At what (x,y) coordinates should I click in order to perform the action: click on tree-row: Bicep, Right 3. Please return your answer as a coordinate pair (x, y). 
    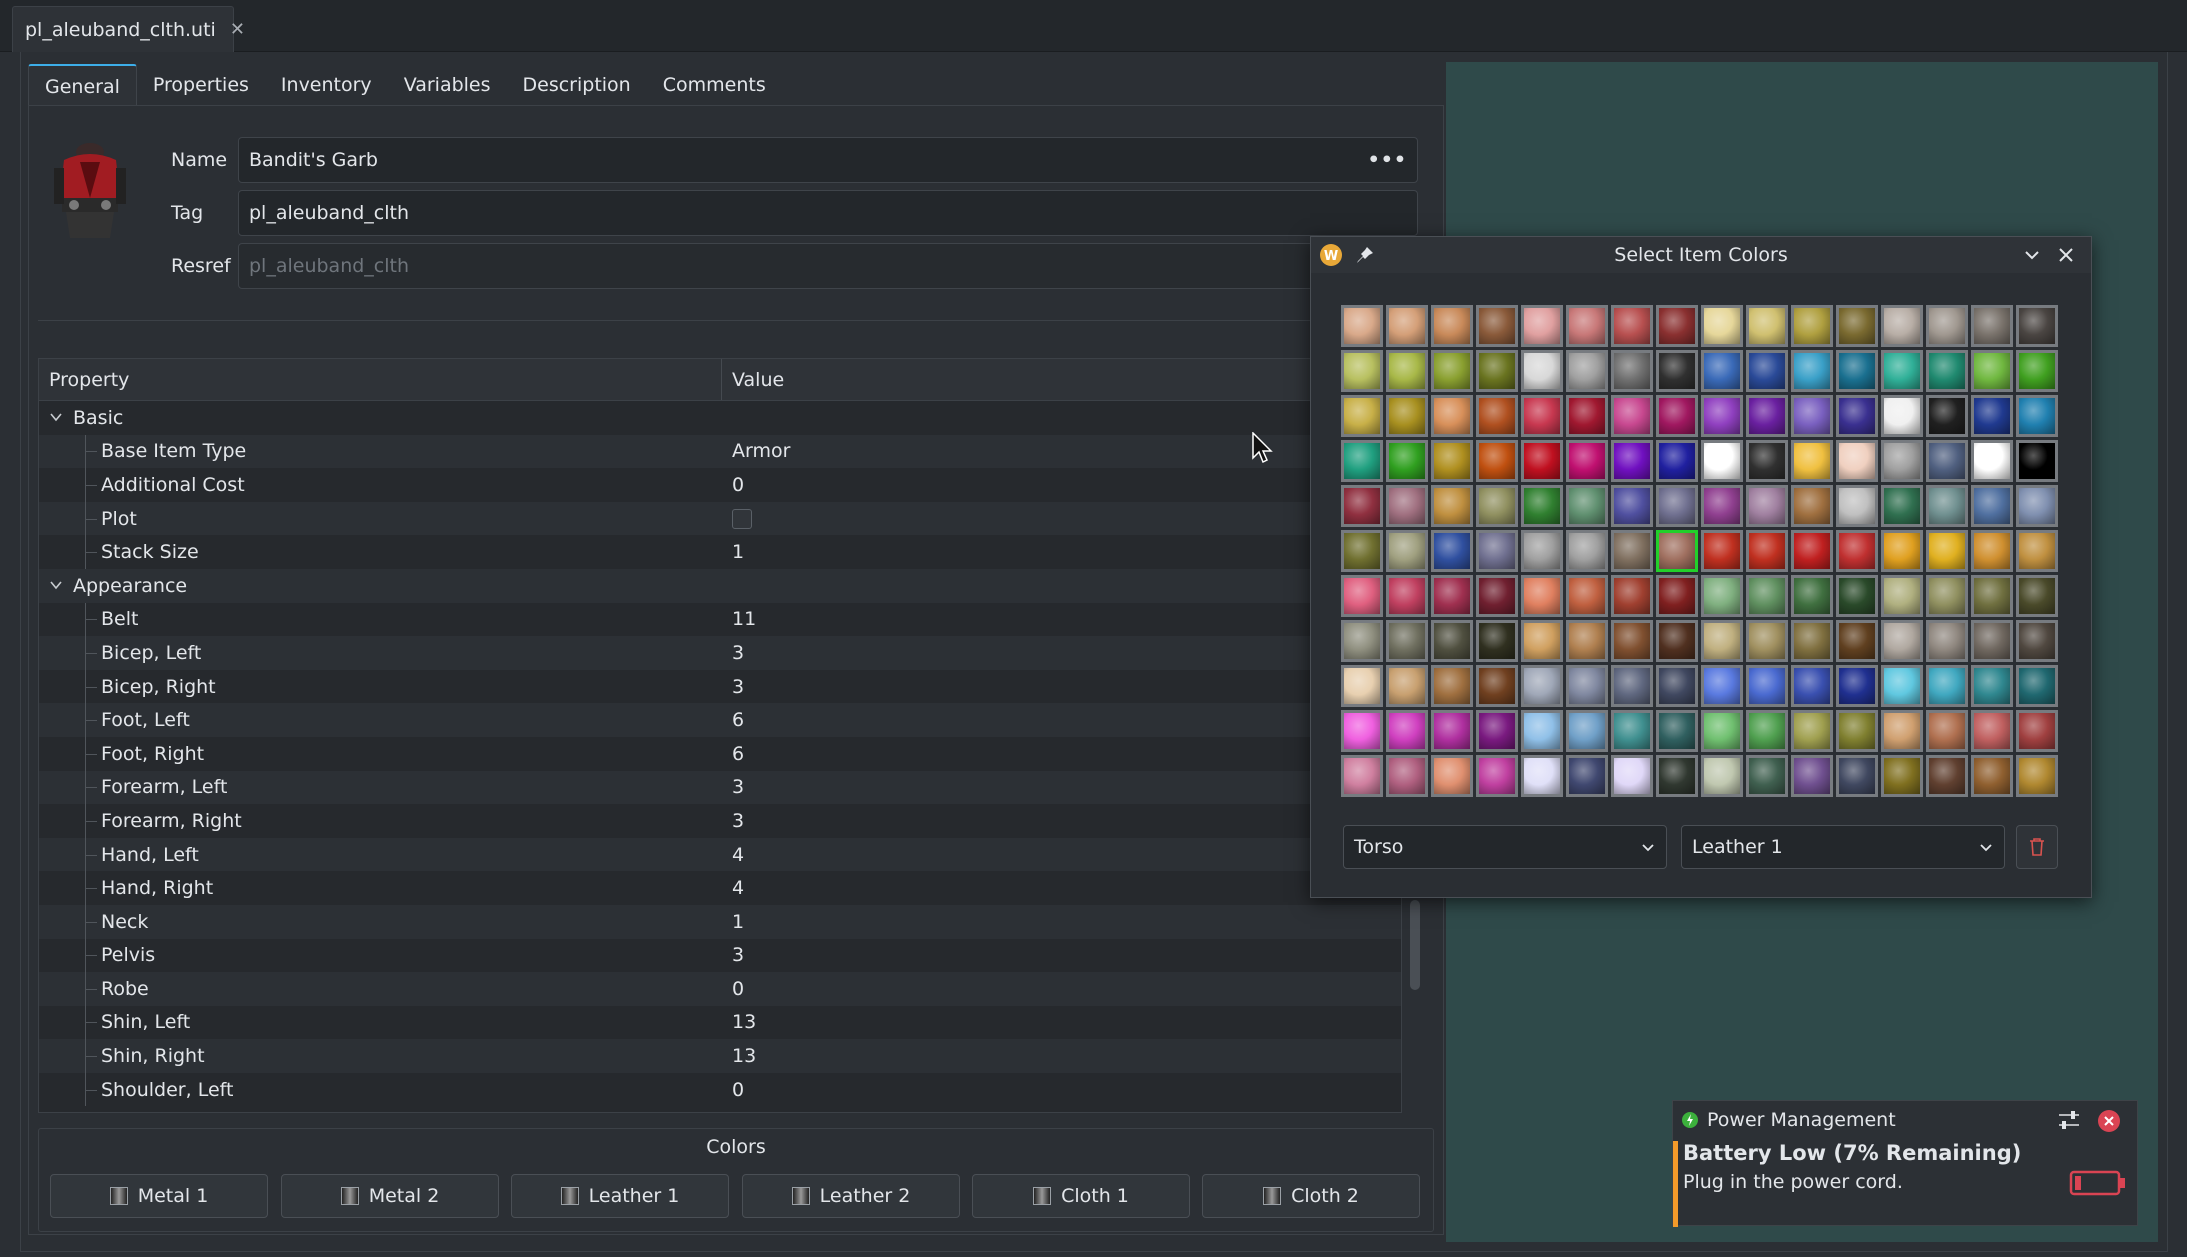
    Looking at the image, I should click on (720, 686).